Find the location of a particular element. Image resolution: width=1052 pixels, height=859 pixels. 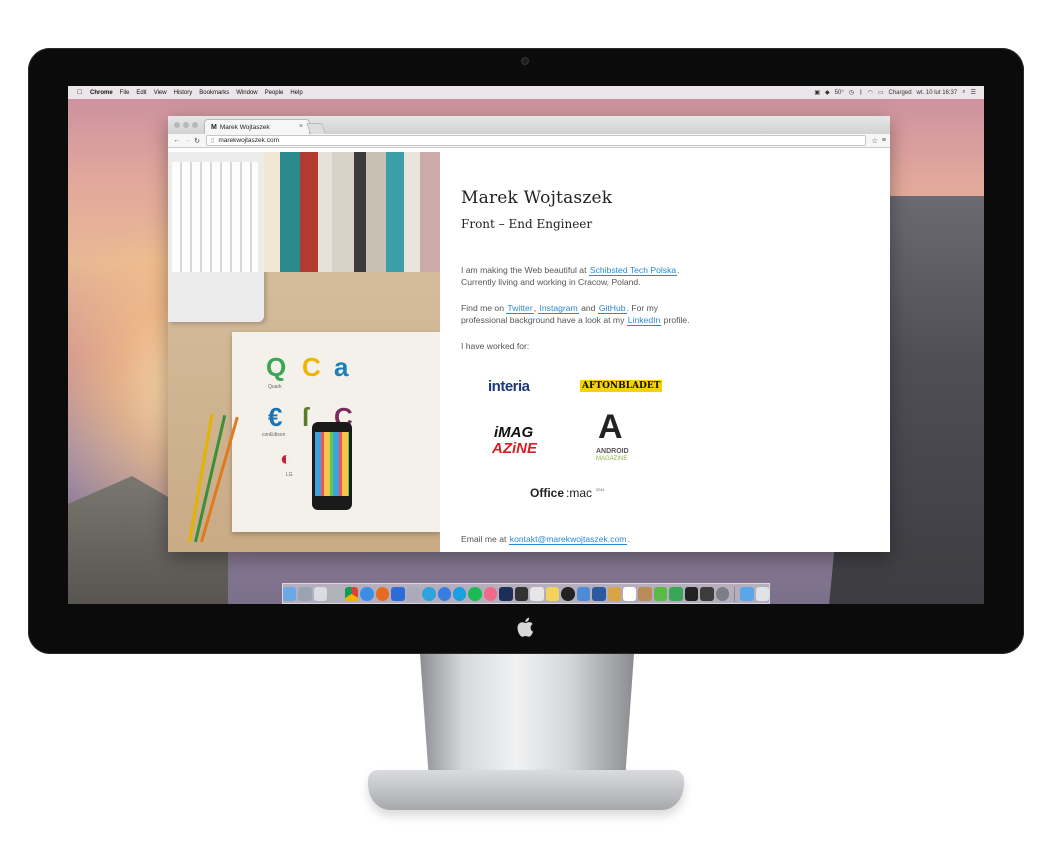

photoshop-icon is located at coordinates (506, 593).